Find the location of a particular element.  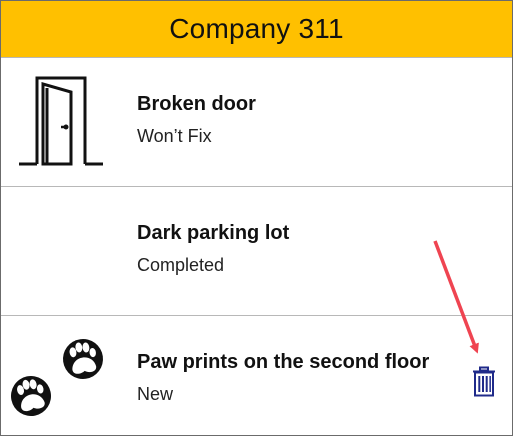

app-title: Company 311 is located at coordinates (256, 28).